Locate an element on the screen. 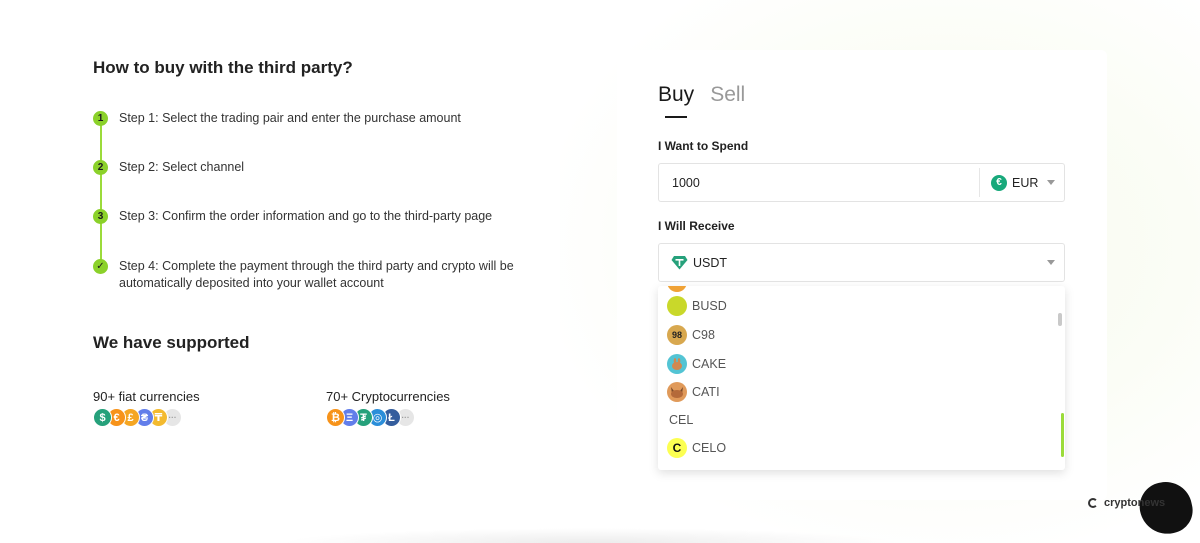 The width and height of the screenshot is (1200, 543). dropdown-item-label: BUSD is located at coordinates (709, 306).